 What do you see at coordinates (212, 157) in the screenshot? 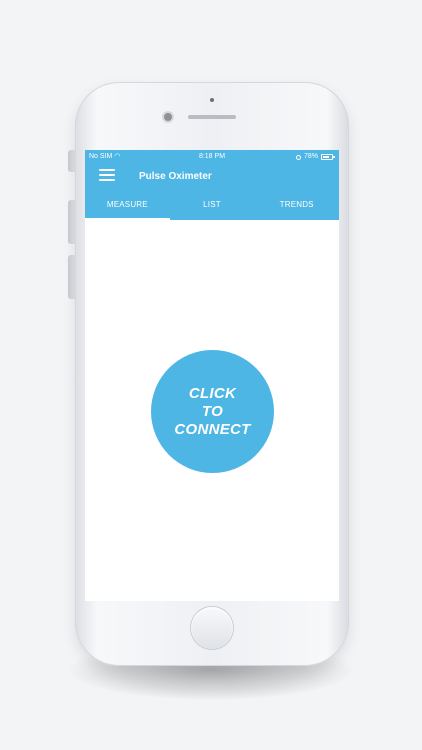
I see `status-bar: No SIM ◠ 8:18 PM 78%` at bounding box center [212, 157].